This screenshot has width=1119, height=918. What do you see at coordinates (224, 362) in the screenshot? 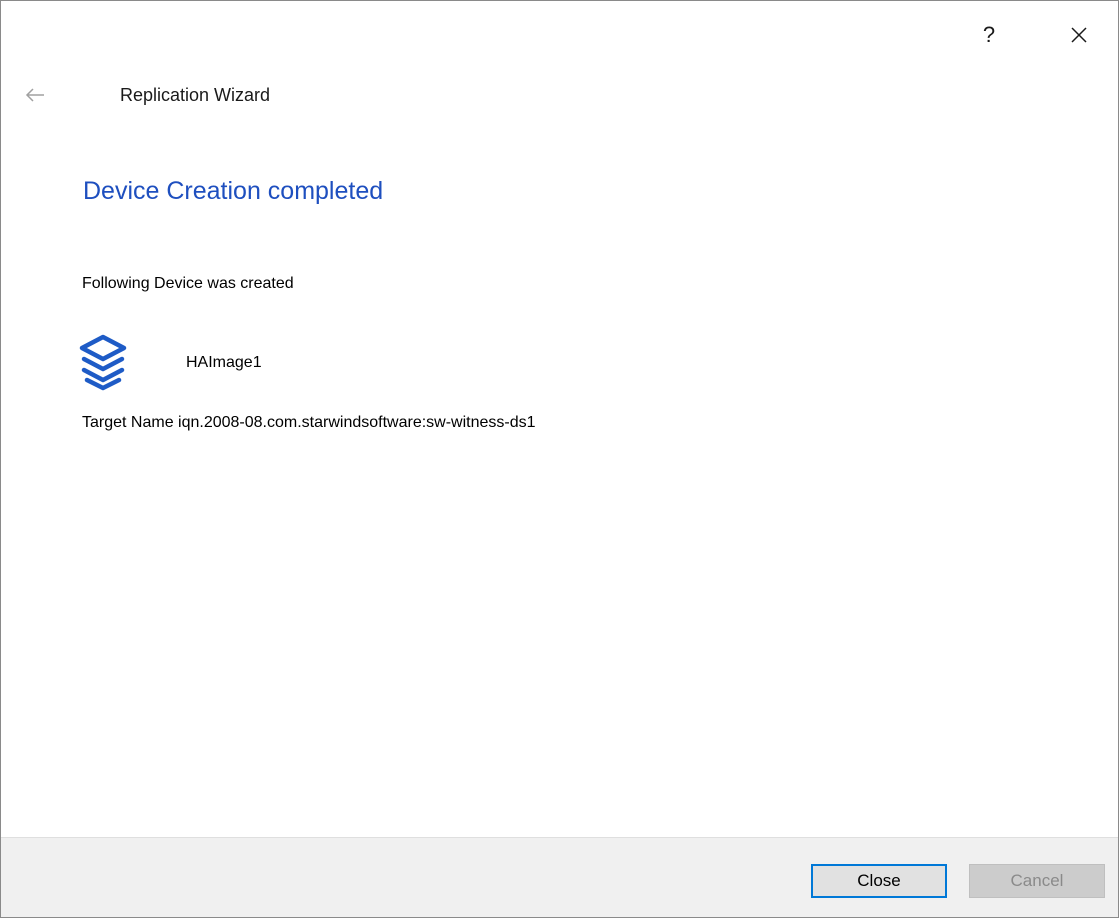
I see `device-name: HAImage1` at bounding box center [224, 362].